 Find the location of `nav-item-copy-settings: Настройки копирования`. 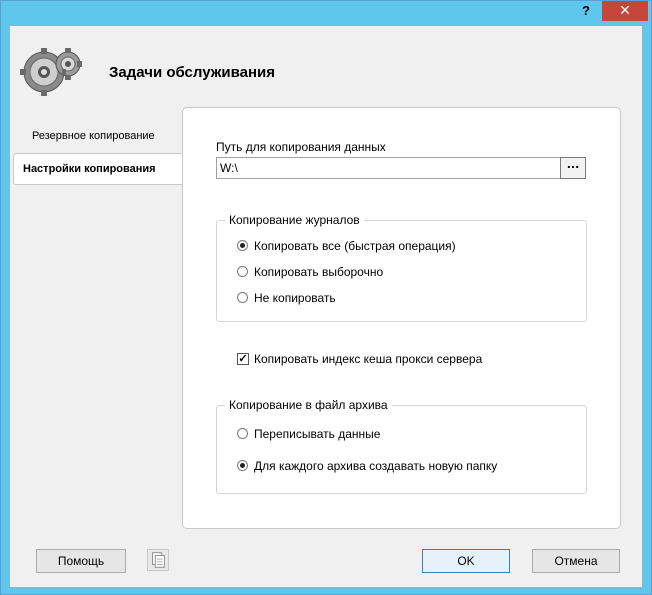

nav-item-copy-settings: Настройки копирования is located at coordinates (98, 169).